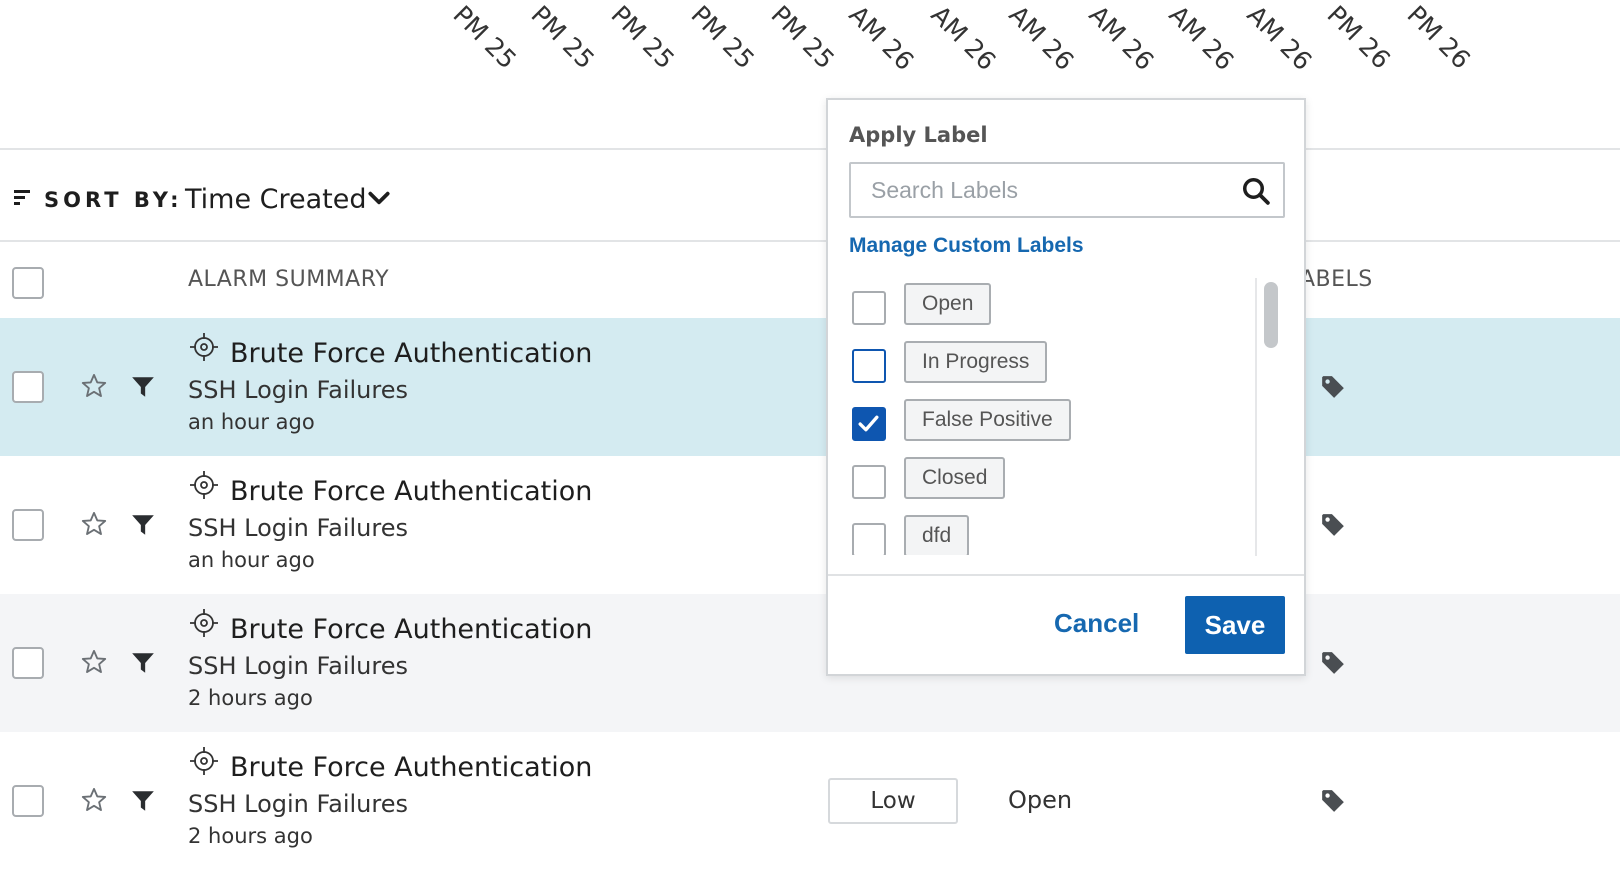 Image resolution: width=1620 pixels, height=878 pixels. What do you see at coordinates (1235, 625) in the screenshot?
I see `save-button: Save` at bounding box center [1235, 625].